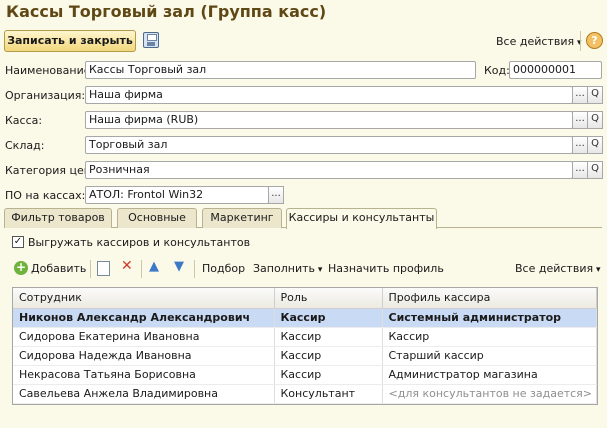 Image resolution: width=607 pixels, height=428 pixels. Describe the element at coordinates (555, 70) in the screenshot. I see `code-field: 000000001` at that location.